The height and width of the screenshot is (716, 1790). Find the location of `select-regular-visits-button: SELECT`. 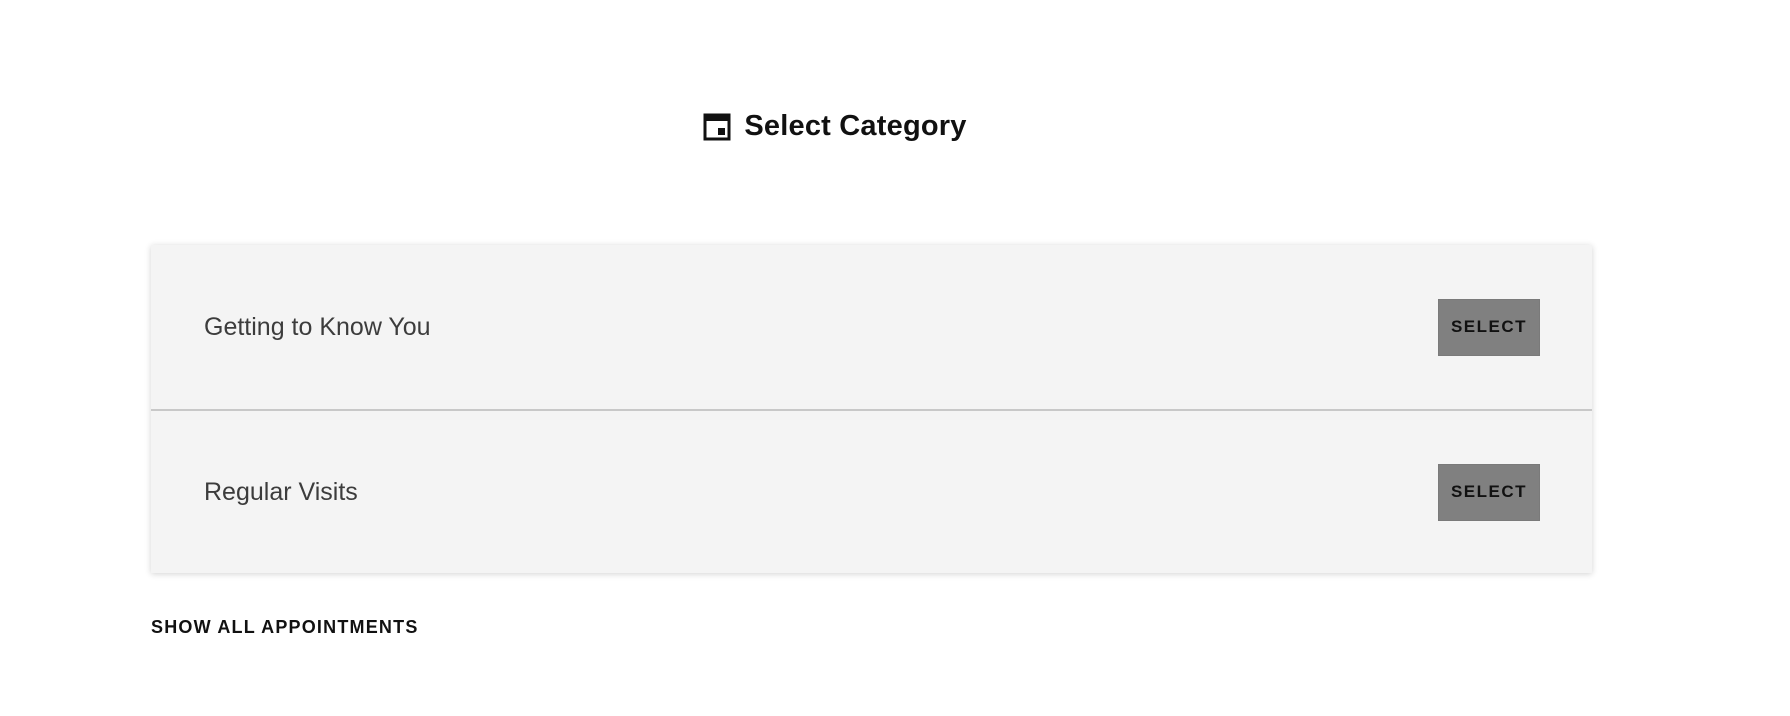

select-regular-visits-button: SELECT is located at coordinates (1489, 492).